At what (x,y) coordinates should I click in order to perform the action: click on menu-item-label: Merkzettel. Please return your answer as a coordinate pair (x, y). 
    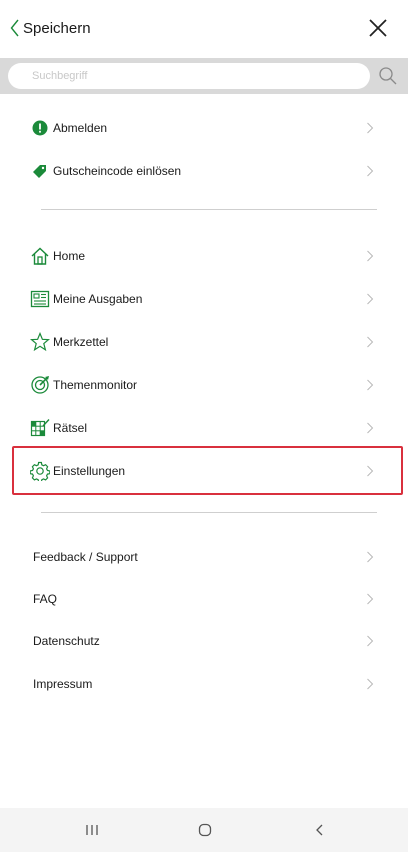
    Looking at the image, I should click on (81, 342).